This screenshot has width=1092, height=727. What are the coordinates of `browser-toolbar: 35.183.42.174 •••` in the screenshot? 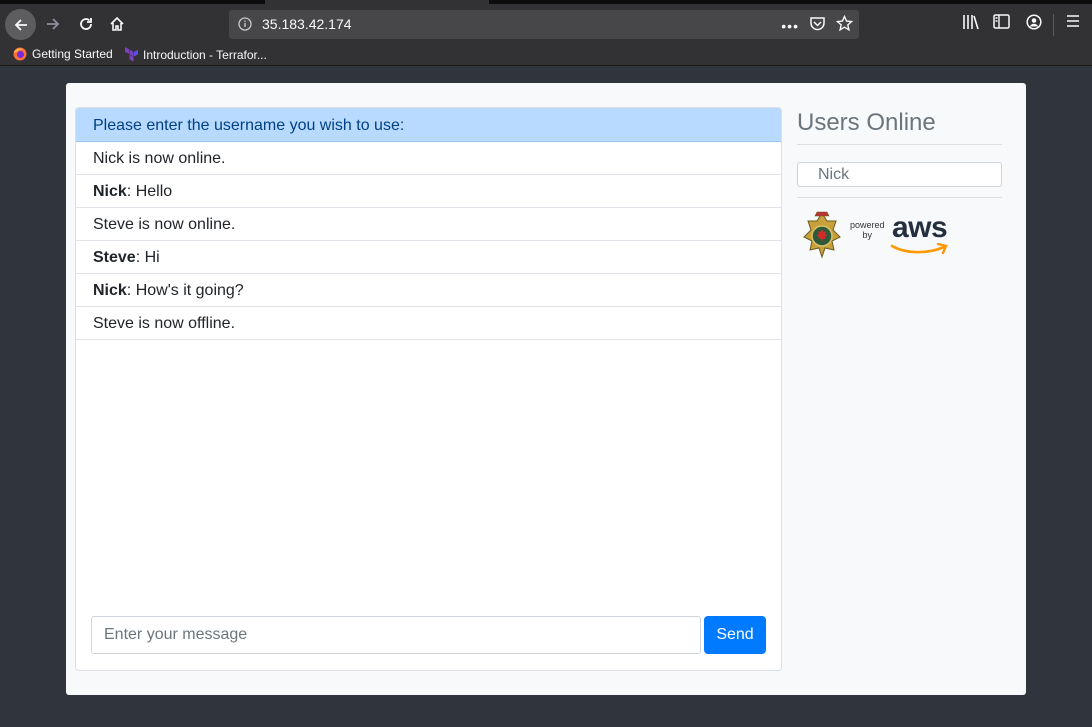 It's located at (546, 24).